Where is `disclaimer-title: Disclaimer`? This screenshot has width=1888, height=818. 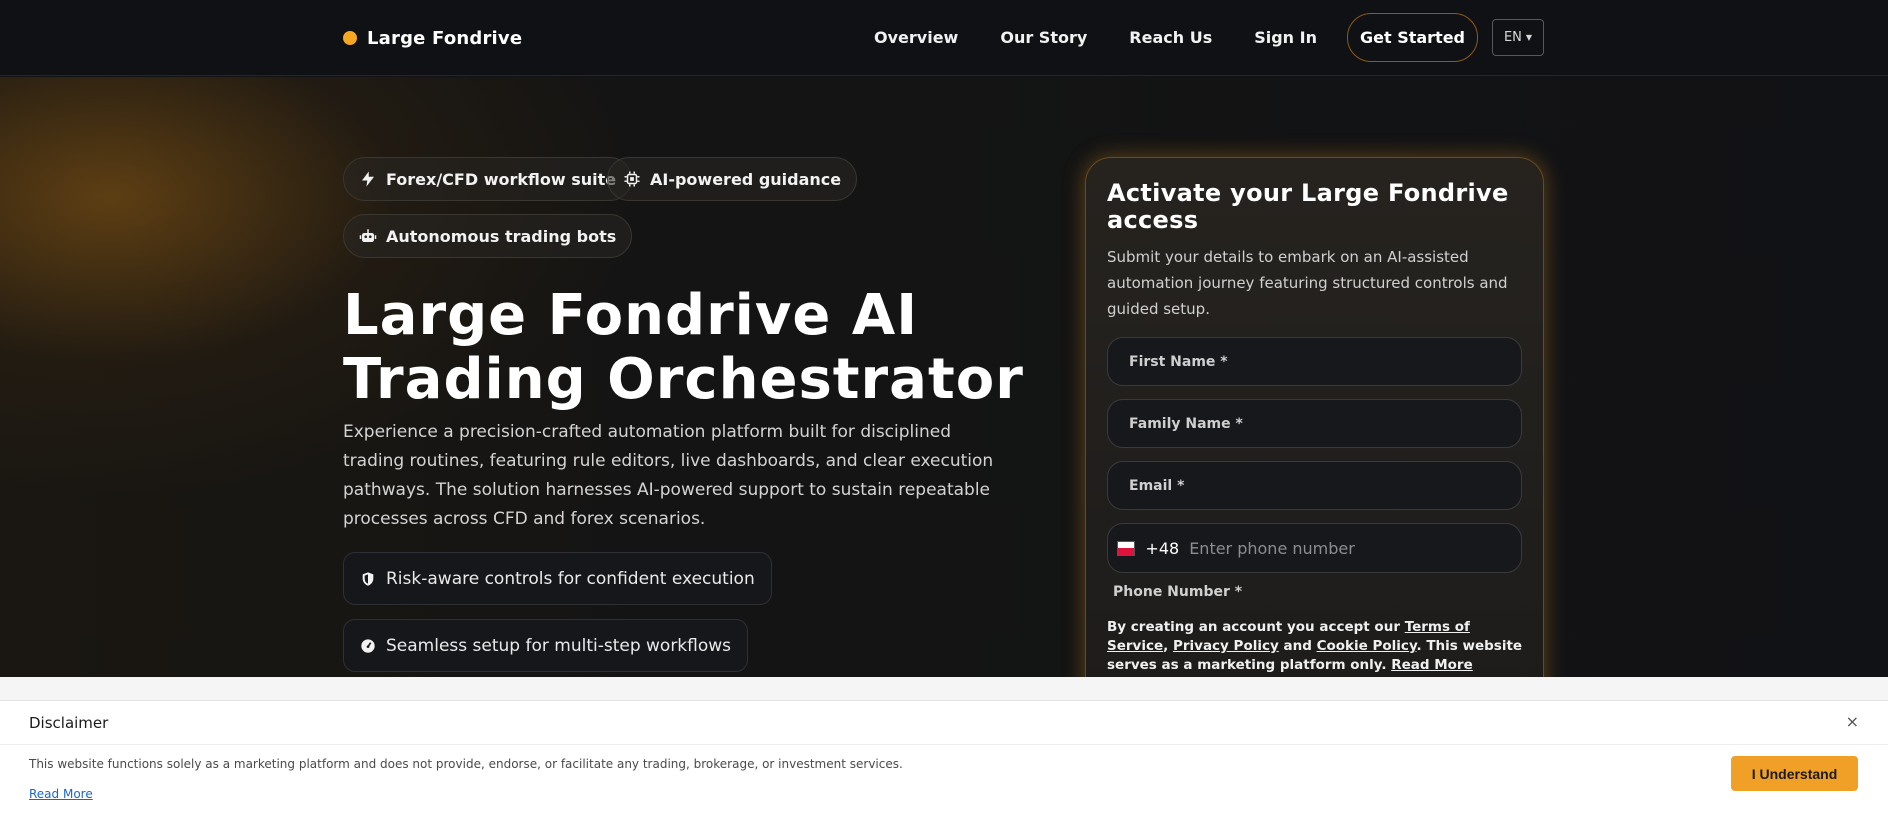
disclaimer-title: Disclaimer is located at coordinates (69, 723).